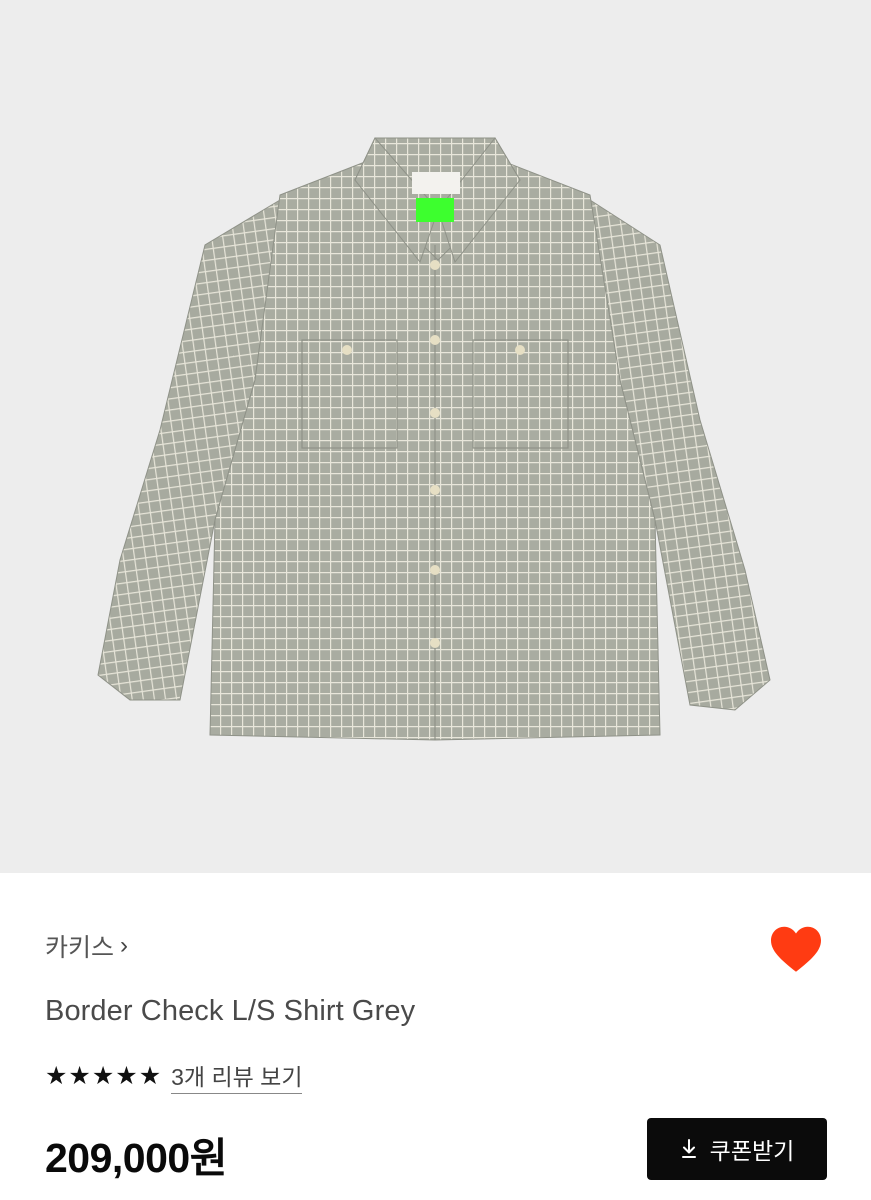  I want to click on star-rating: ★ ★ ★ ★ ★, so click(103, 1075).